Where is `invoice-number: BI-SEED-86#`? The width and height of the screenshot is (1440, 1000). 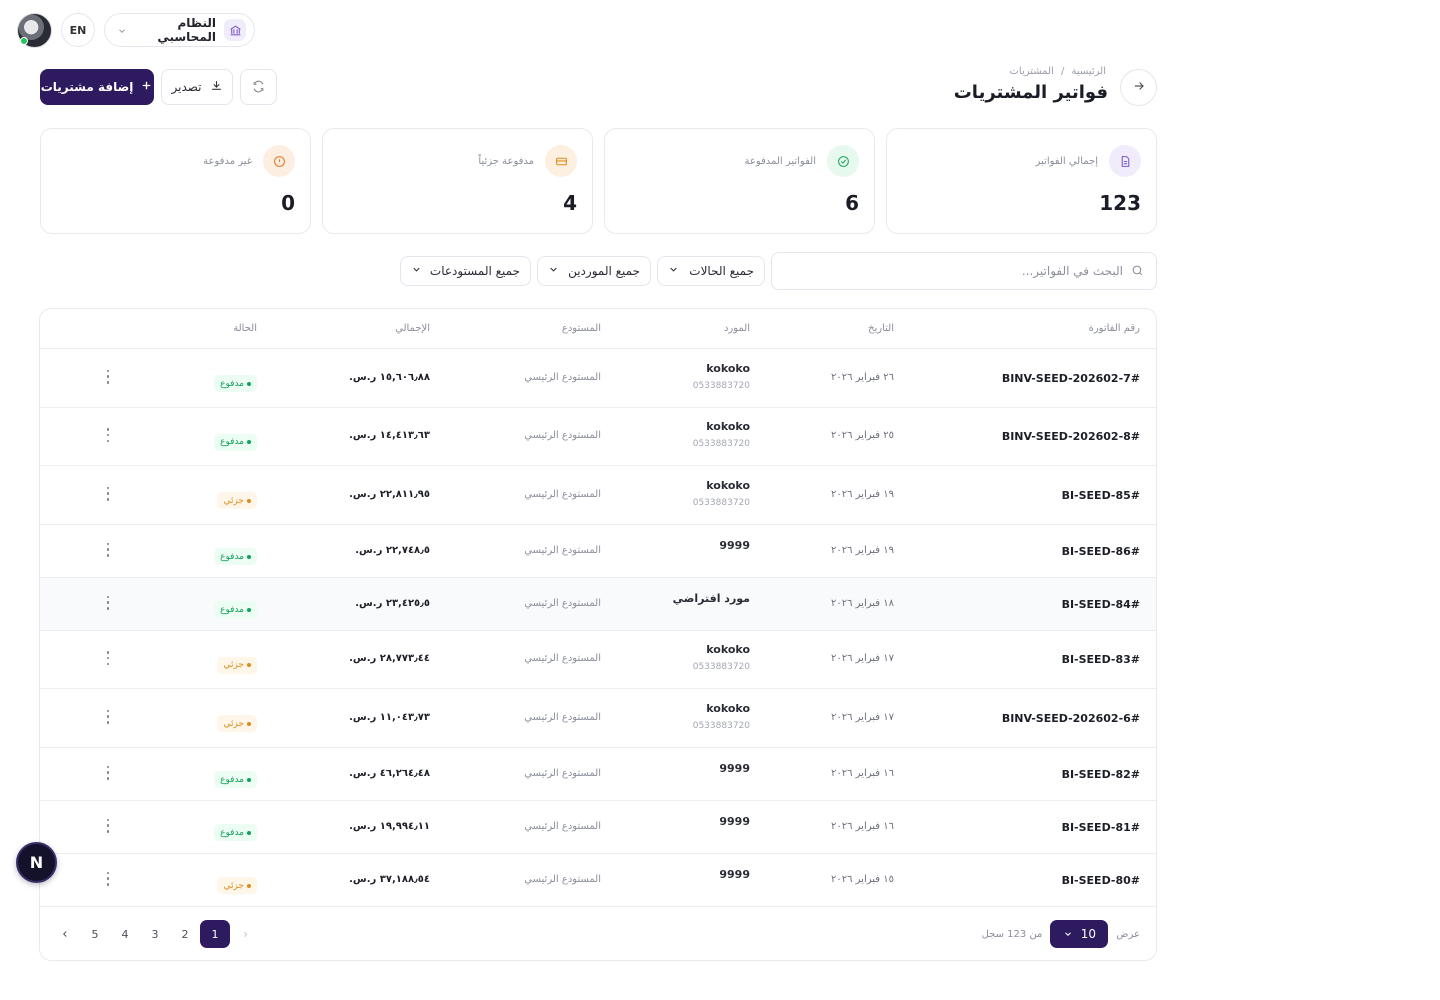
invoice-number: BI-SEED-86# is located at coordinates (1101, 551).